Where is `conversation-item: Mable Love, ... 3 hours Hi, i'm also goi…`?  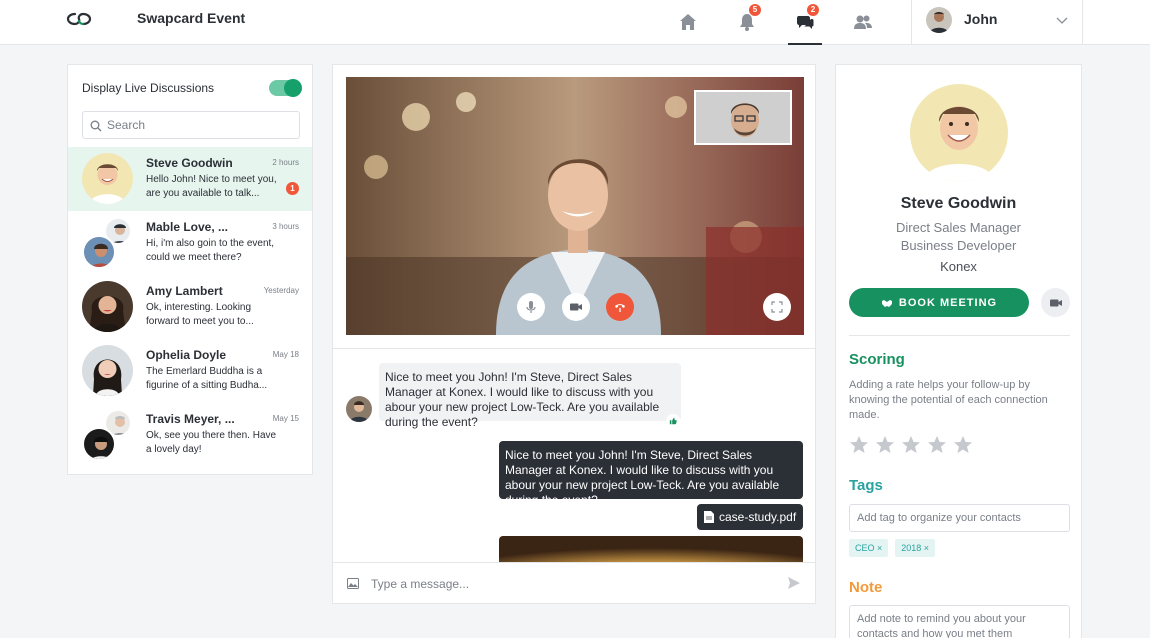
conversation-item: Mable Love, ... 3 hours Hi, i'm also goi… is located at coordinates (190, 243).